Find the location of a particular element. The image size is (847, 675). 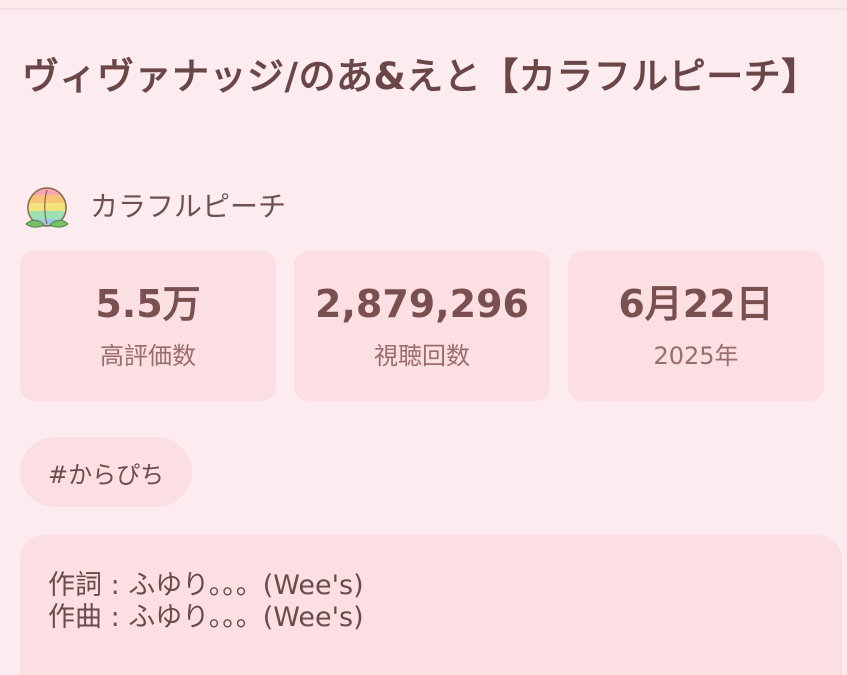

top-divider is located at coordinates (423, 5).